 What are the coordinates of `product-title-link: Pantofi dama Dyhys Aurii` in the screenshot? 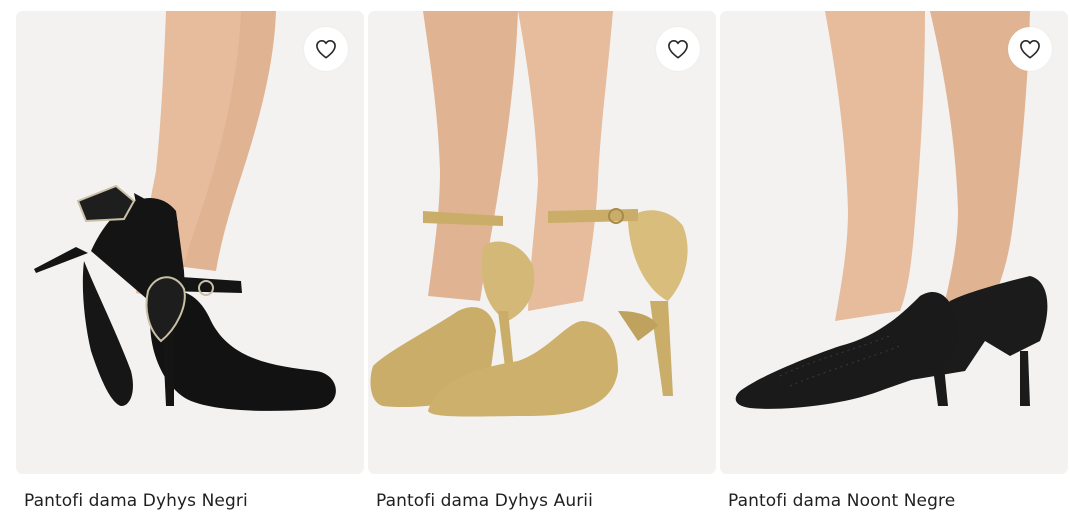 It's located at (484, 501).